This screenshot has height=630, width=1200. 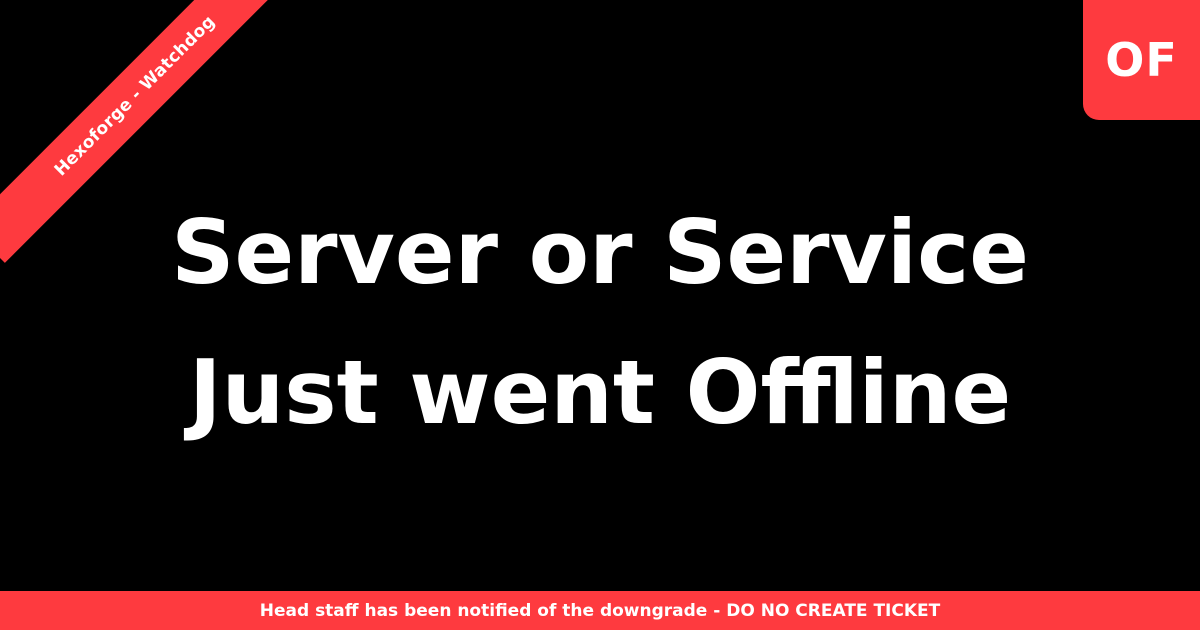 What do you see at coordinates (135, 96) in the screenshot?
I see `ribbon-label: Hexoforge - Watchdog` at bounding box center [135, 96].